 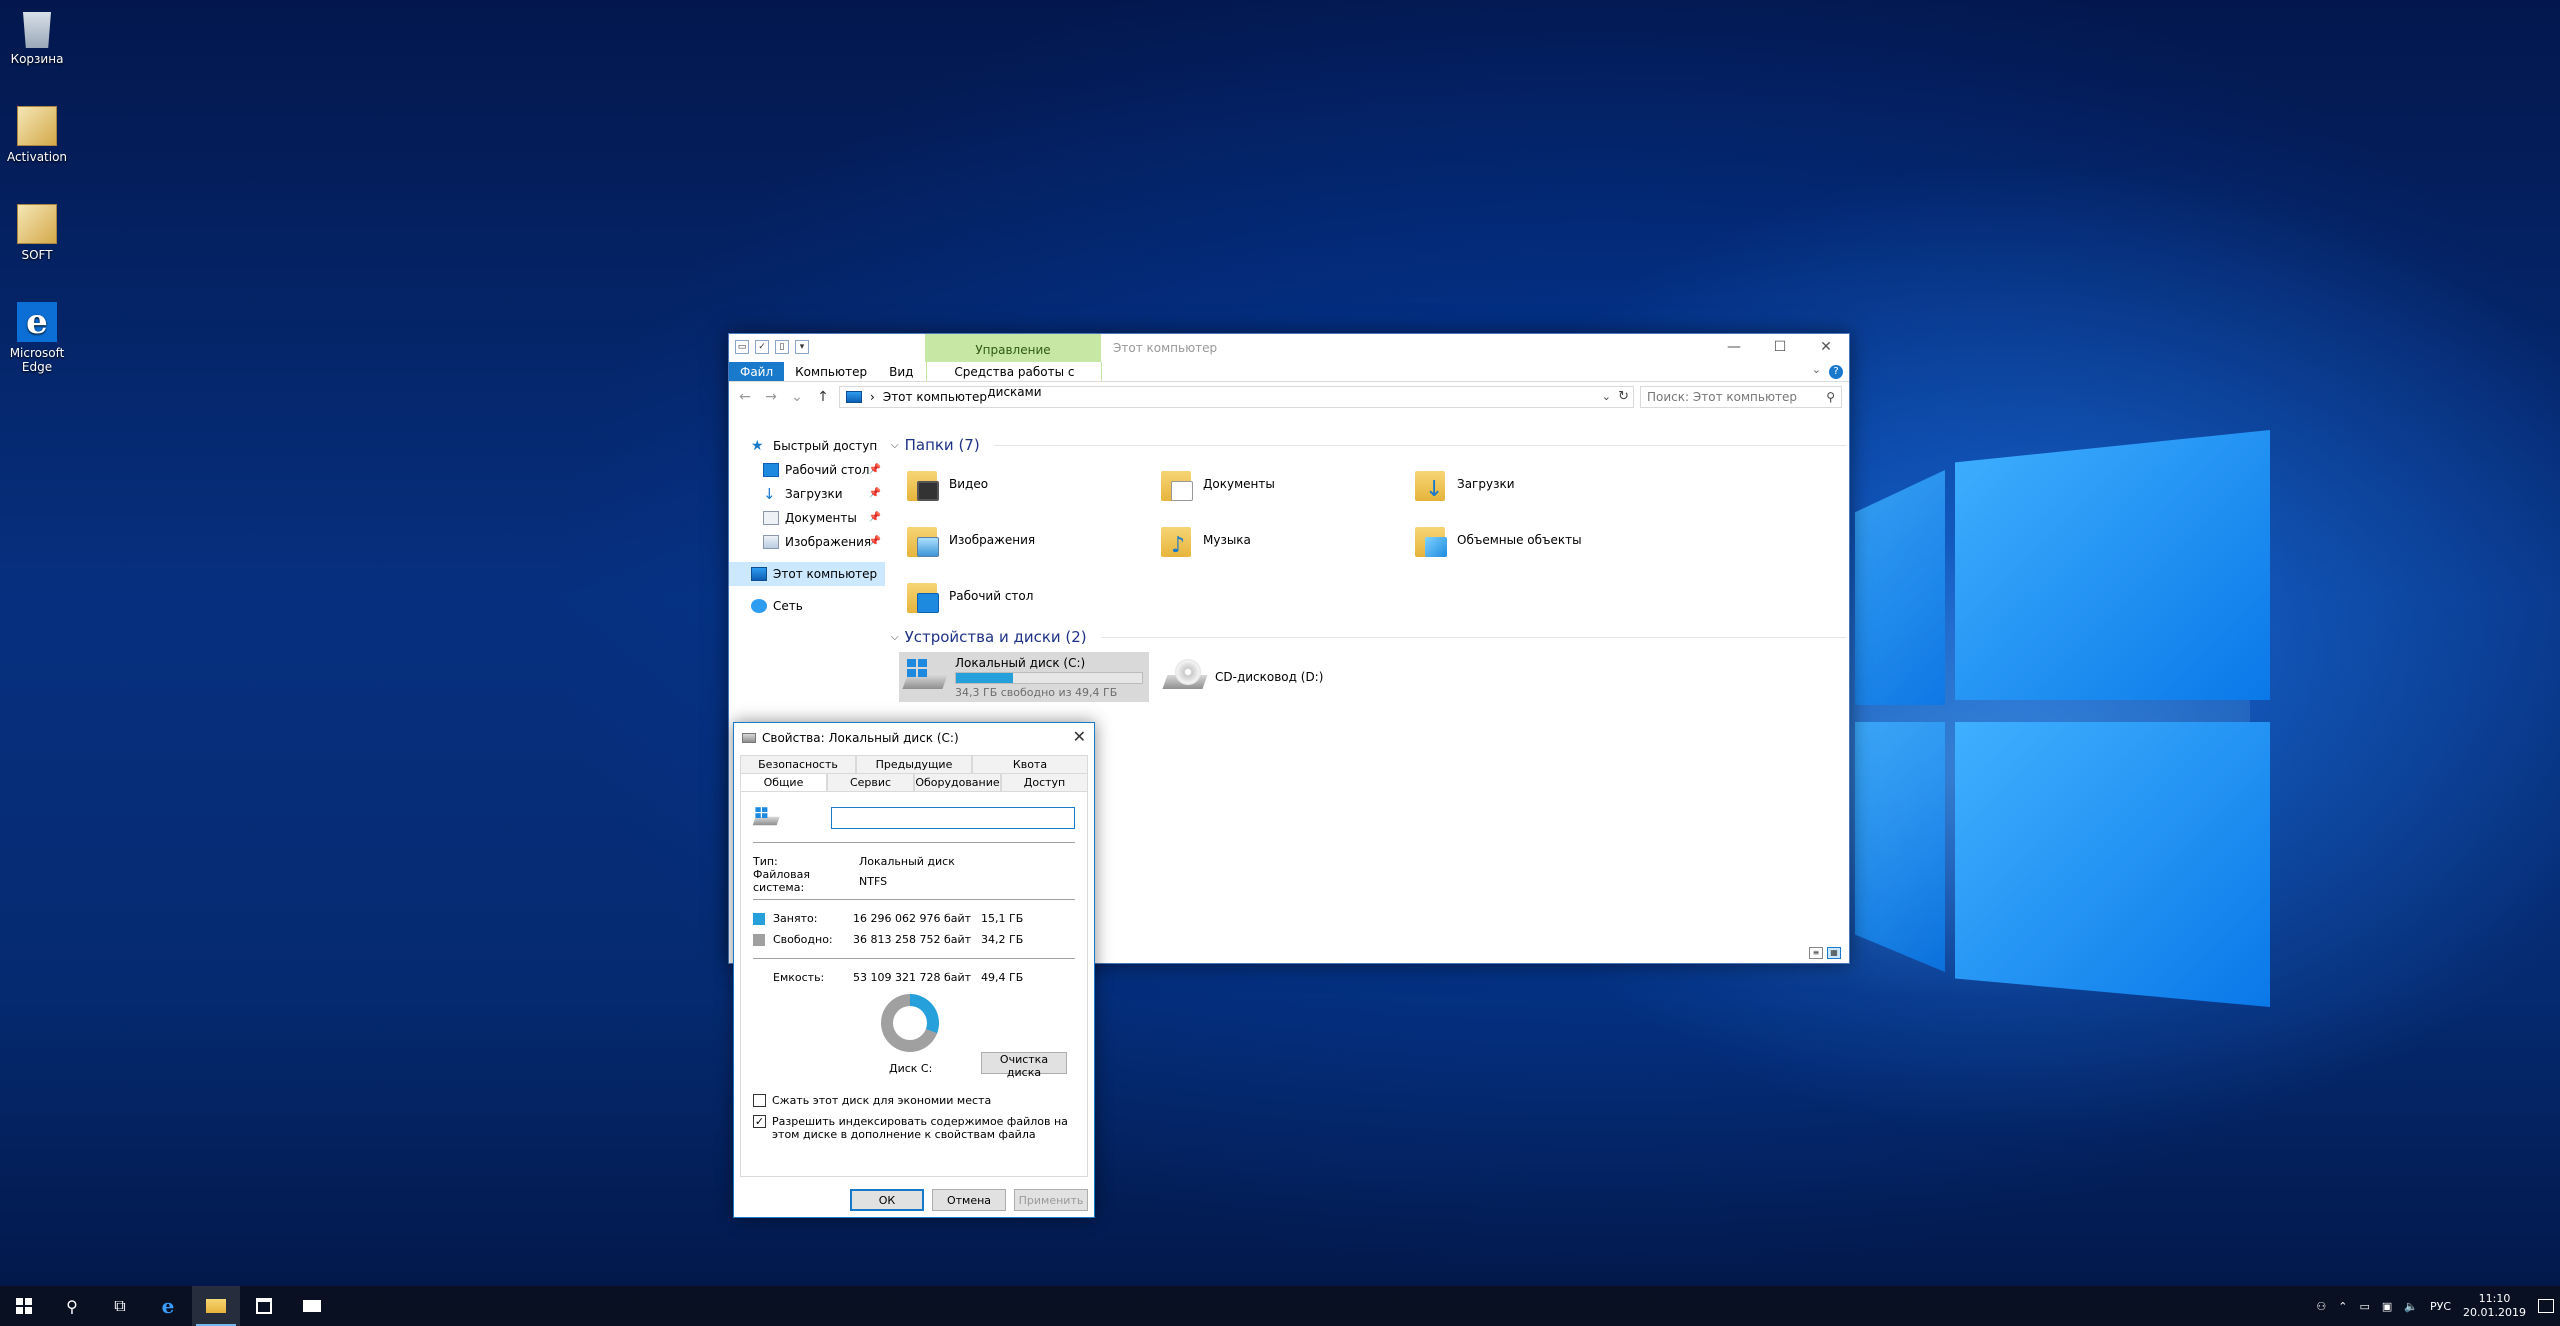 I want to click on sidebar-item-documents: Документы 📌, so click(x=807, y=518).